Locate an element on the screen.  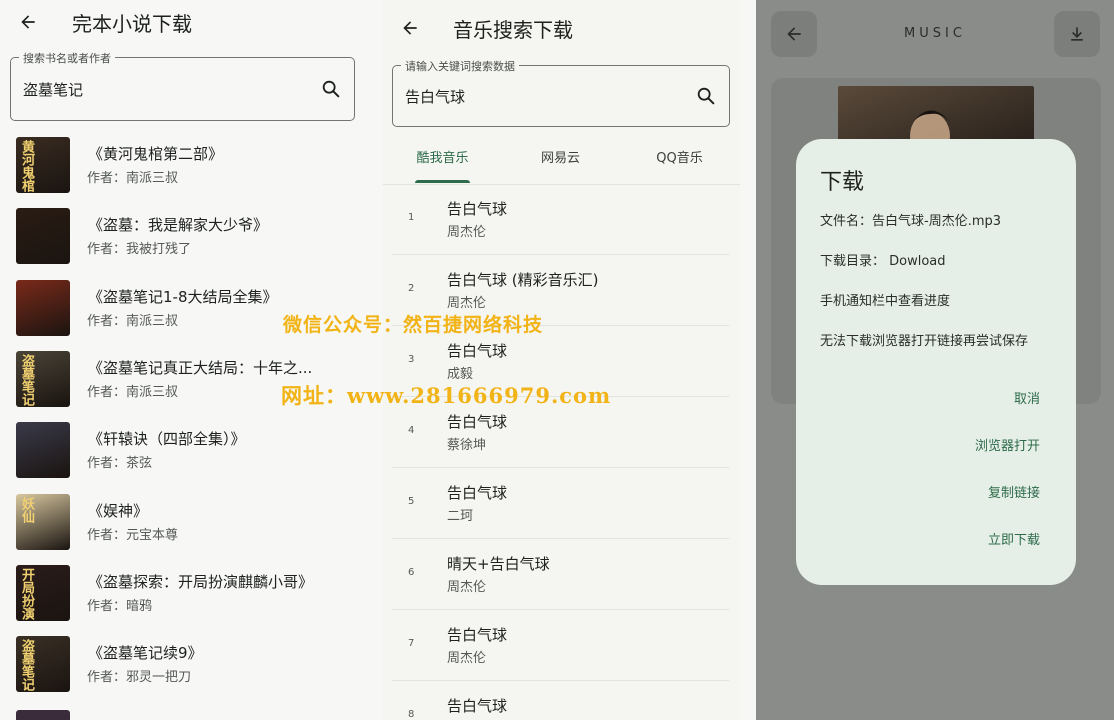
song-title: 告白气球 (精彩音乐汇) is located at coordinates (523, 280).